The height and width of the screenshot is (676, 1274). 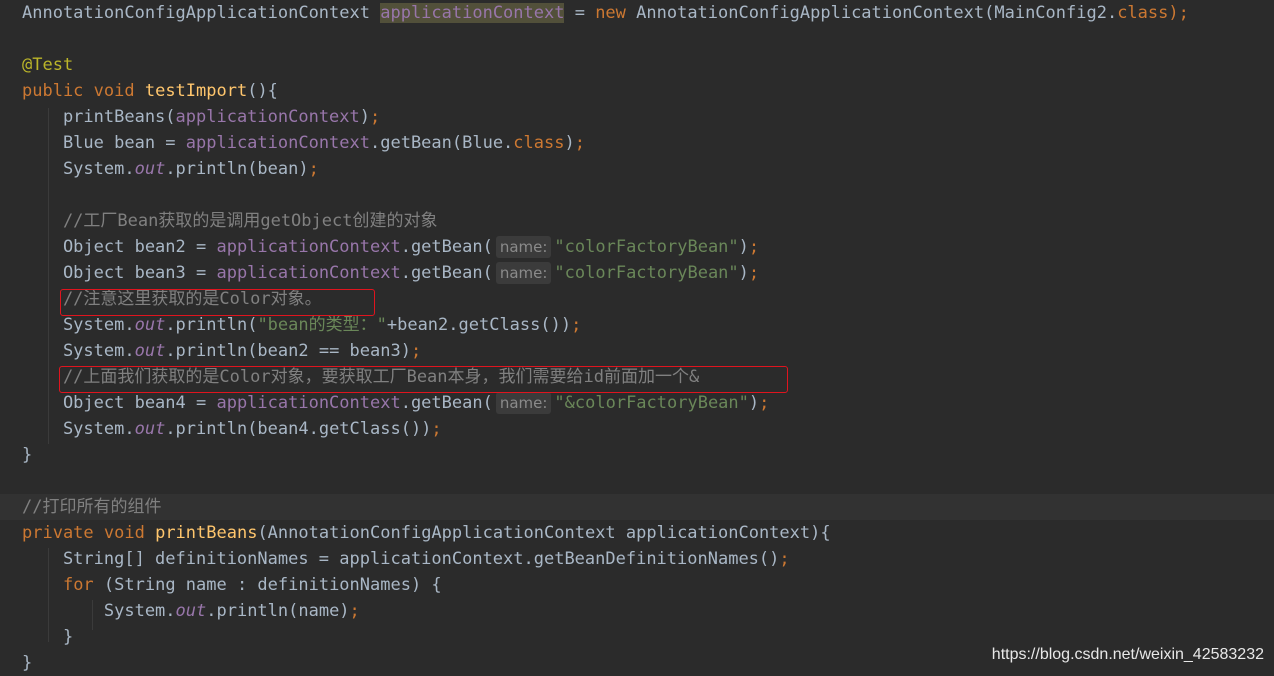 What do you see at coordinates (423, 379) in the screenshot?
I see `annotation-box-factory-bean` at bounding box center [423, 379].